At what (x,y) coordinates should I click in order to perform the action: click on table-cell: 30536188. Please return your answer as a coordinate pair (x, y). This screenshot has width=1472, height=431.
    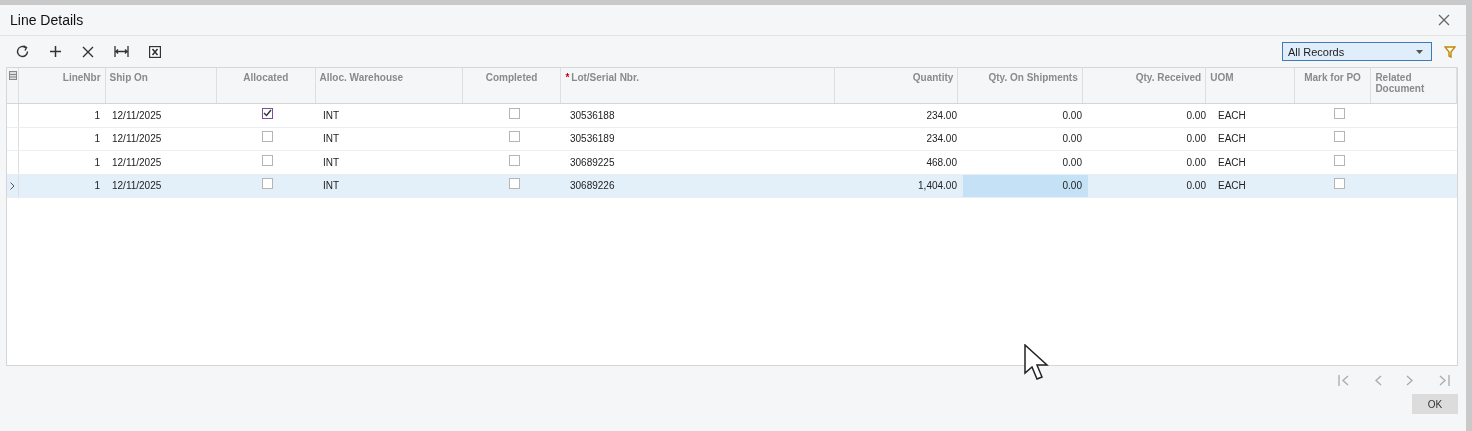
    Looking at the image, I should click on (592, 115).